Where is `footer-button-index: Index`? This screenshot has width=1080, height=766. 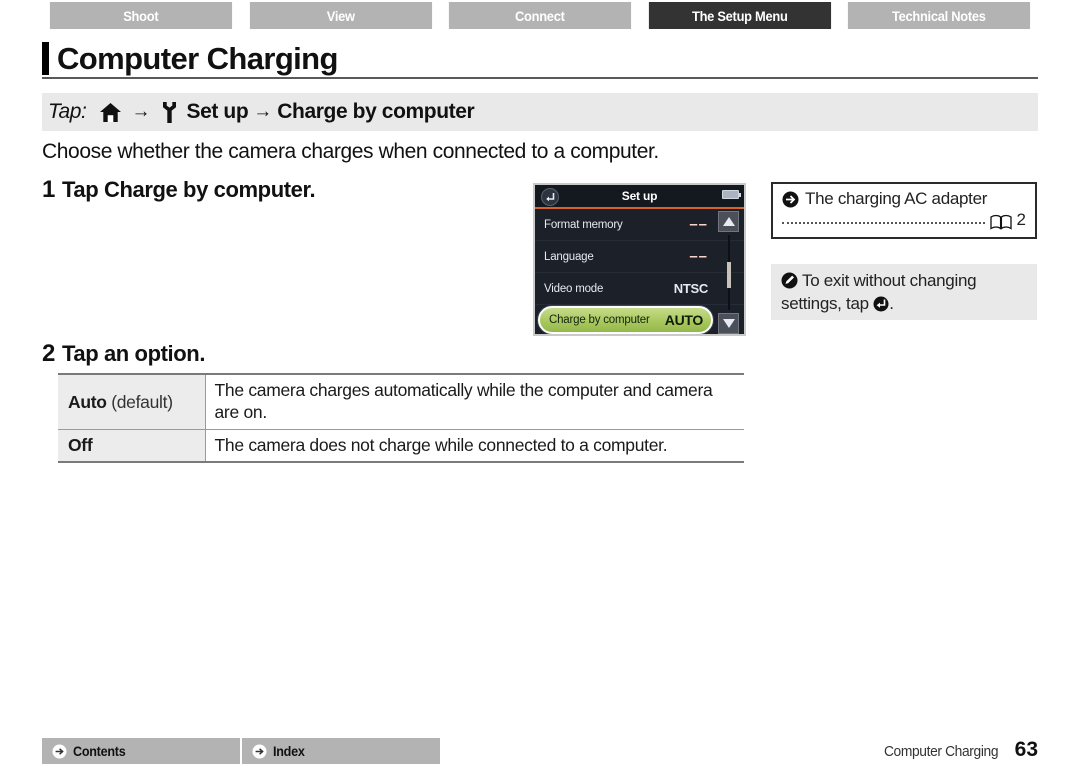 footer-button-index: Index is located at coordinates (341, 751).